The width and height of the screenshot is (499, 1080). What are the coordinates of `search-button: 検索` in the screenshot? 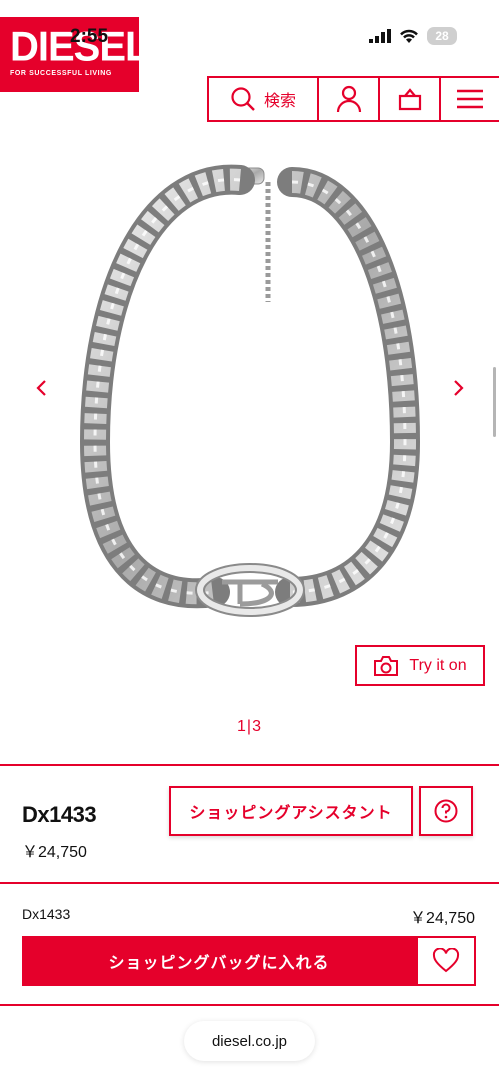 It's located at (264, 99).